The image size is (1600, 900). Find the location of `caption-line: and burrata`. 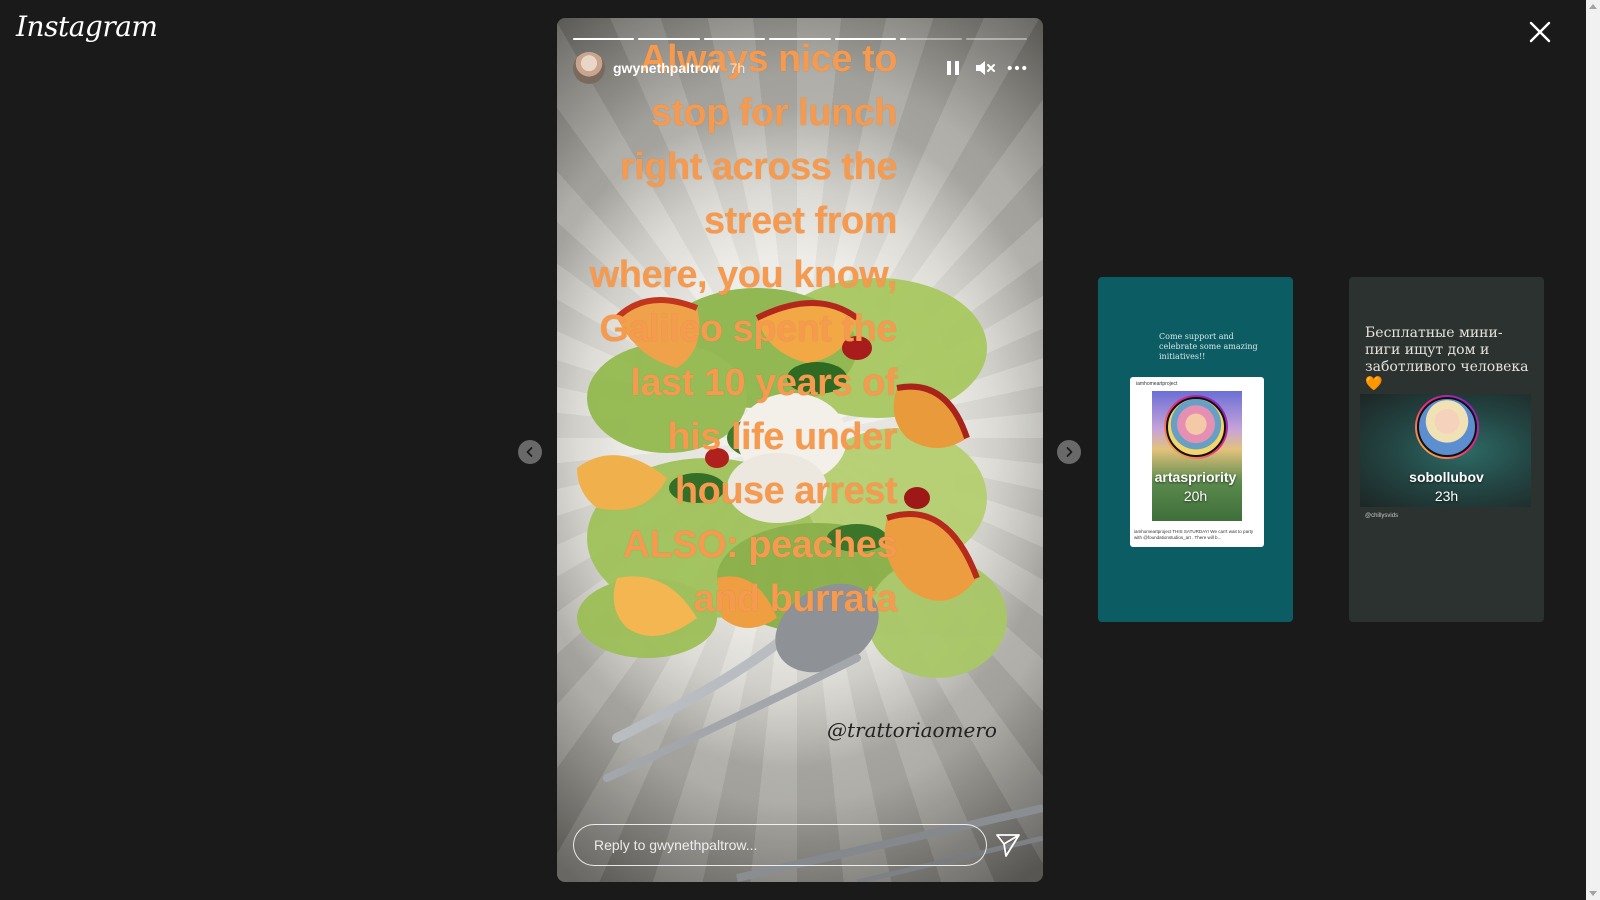

caption-line: and burrata is located at coordinates (795, 599).